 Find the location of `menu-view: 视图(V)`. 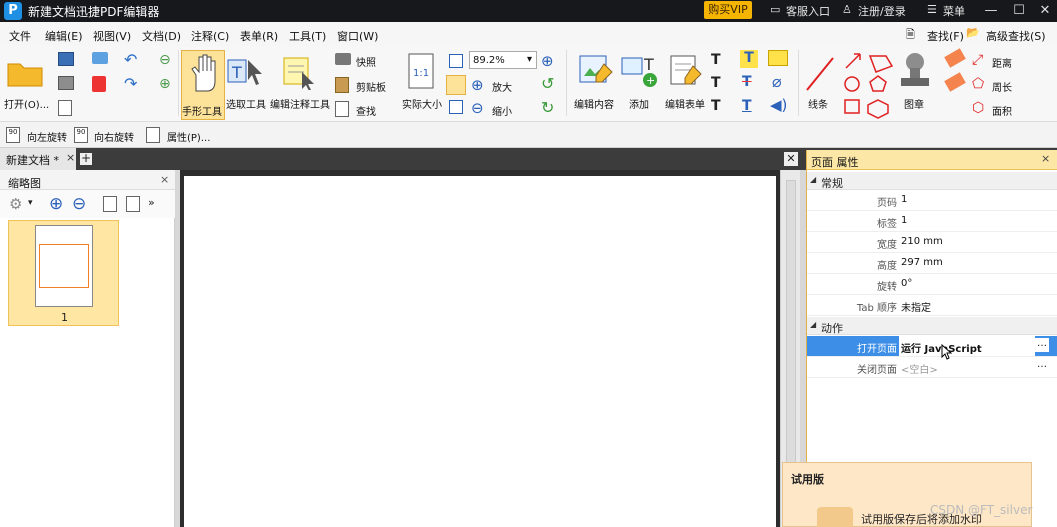

menu-view: 视图(V) is located at coordinates (112, 36).